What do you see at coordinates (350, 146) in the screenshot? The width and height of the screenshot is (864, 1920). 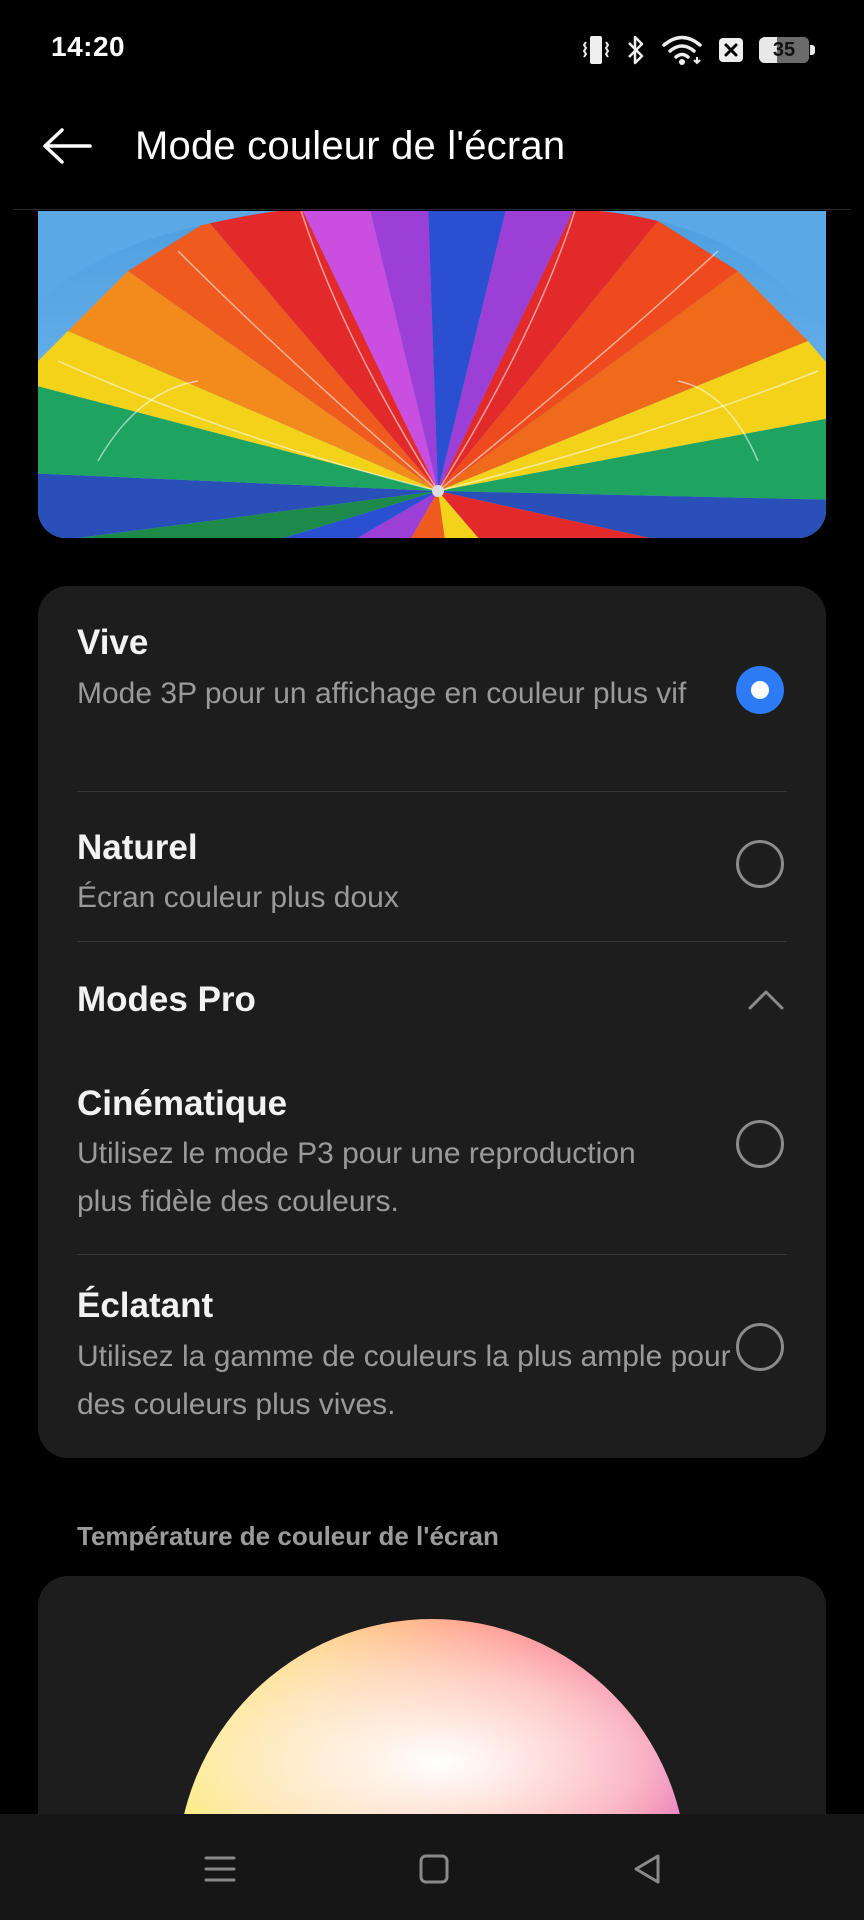 I see `page-title: Mode couleur de l'écran` at bounding box center [350, 146].